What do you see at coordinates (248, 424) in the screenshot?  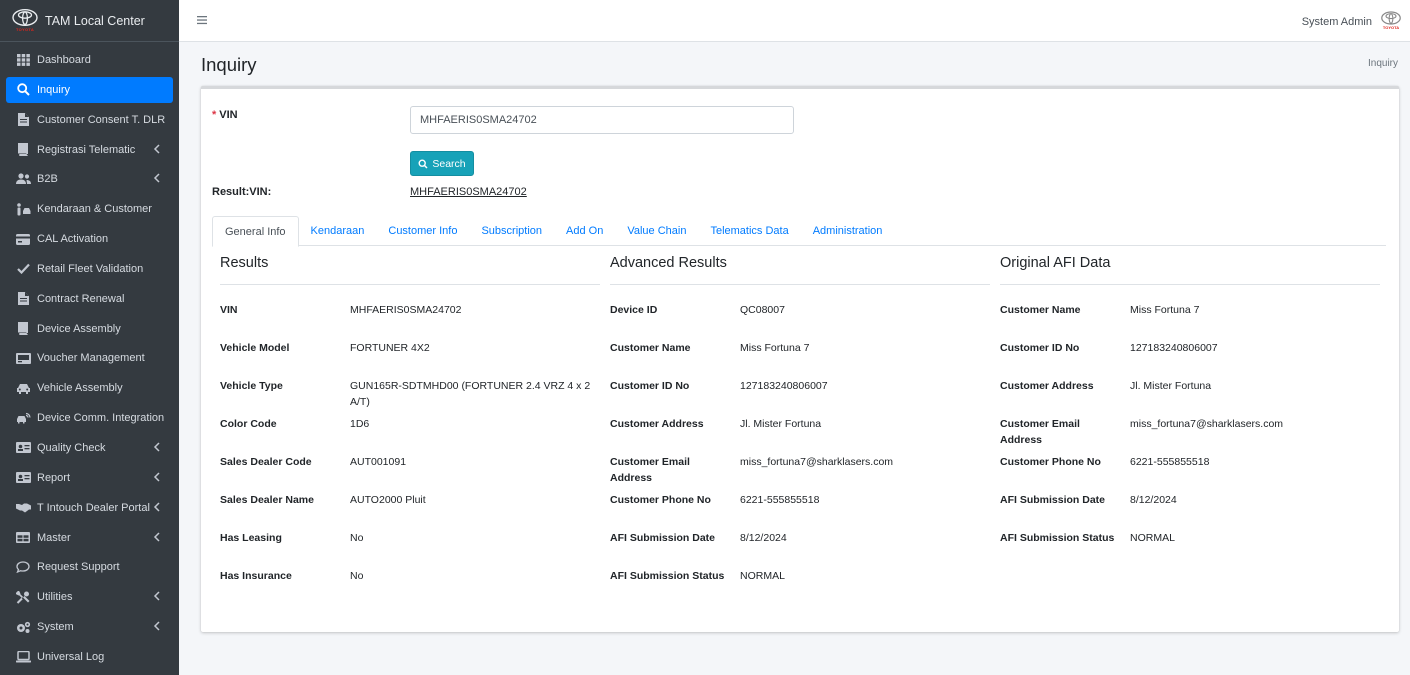 I see `field-label: Color Code` at bounding box center [248, 424].